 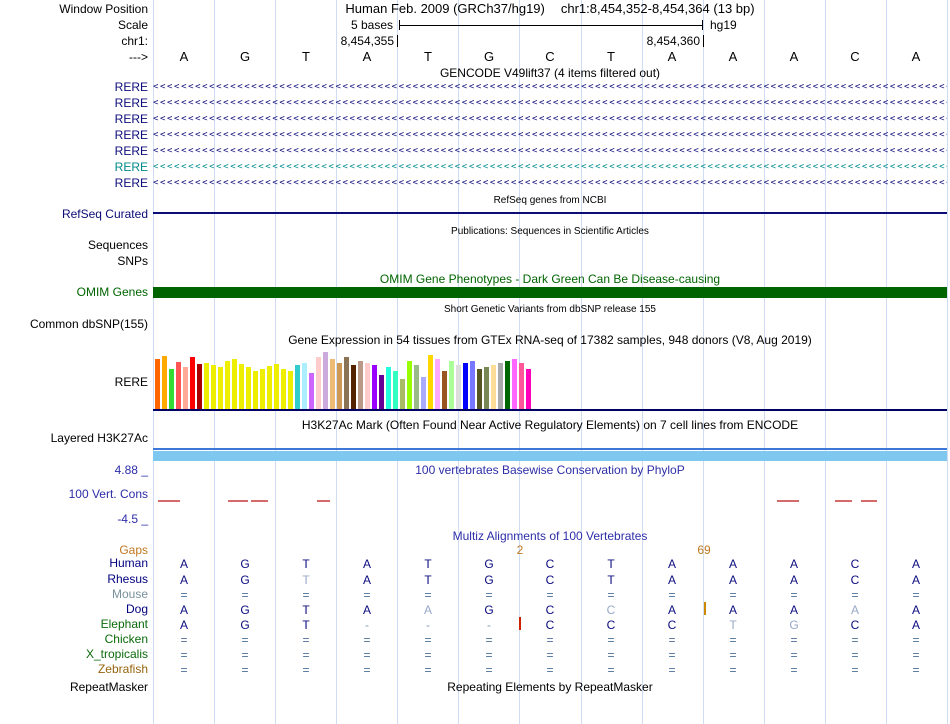 What do you see at coordinates (550, 687) in the screenshot?
I see `repeatmasker-track-title: Repeating Elements by RepeatMasker` at bounding box center [550, 687].